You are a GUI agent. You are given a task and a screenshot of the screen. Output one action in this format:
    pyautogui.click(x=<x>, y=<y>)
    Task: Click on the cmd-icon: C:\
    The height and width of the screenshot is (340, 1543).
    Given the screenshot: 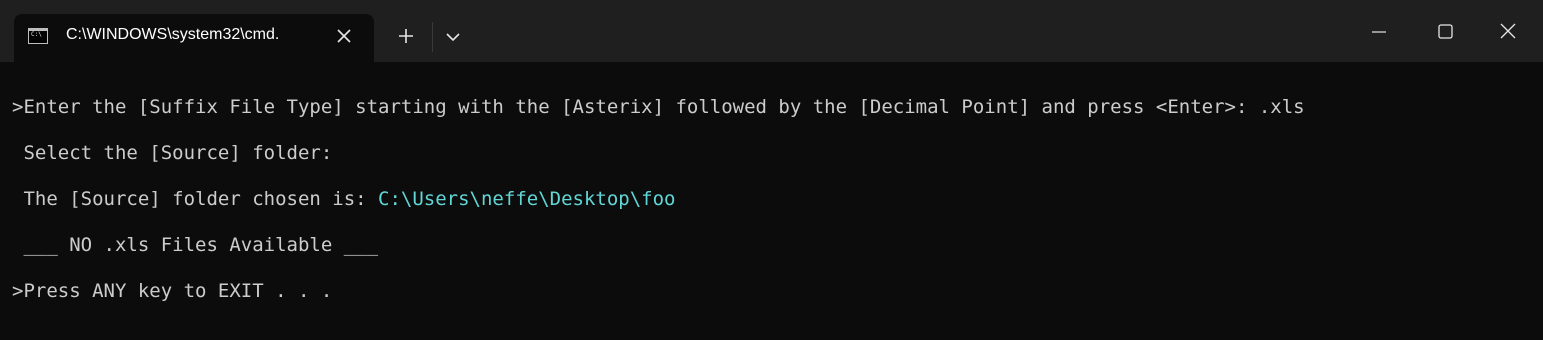 What is the action you would take?
    pyautogui.click(x=38, y=36)
    